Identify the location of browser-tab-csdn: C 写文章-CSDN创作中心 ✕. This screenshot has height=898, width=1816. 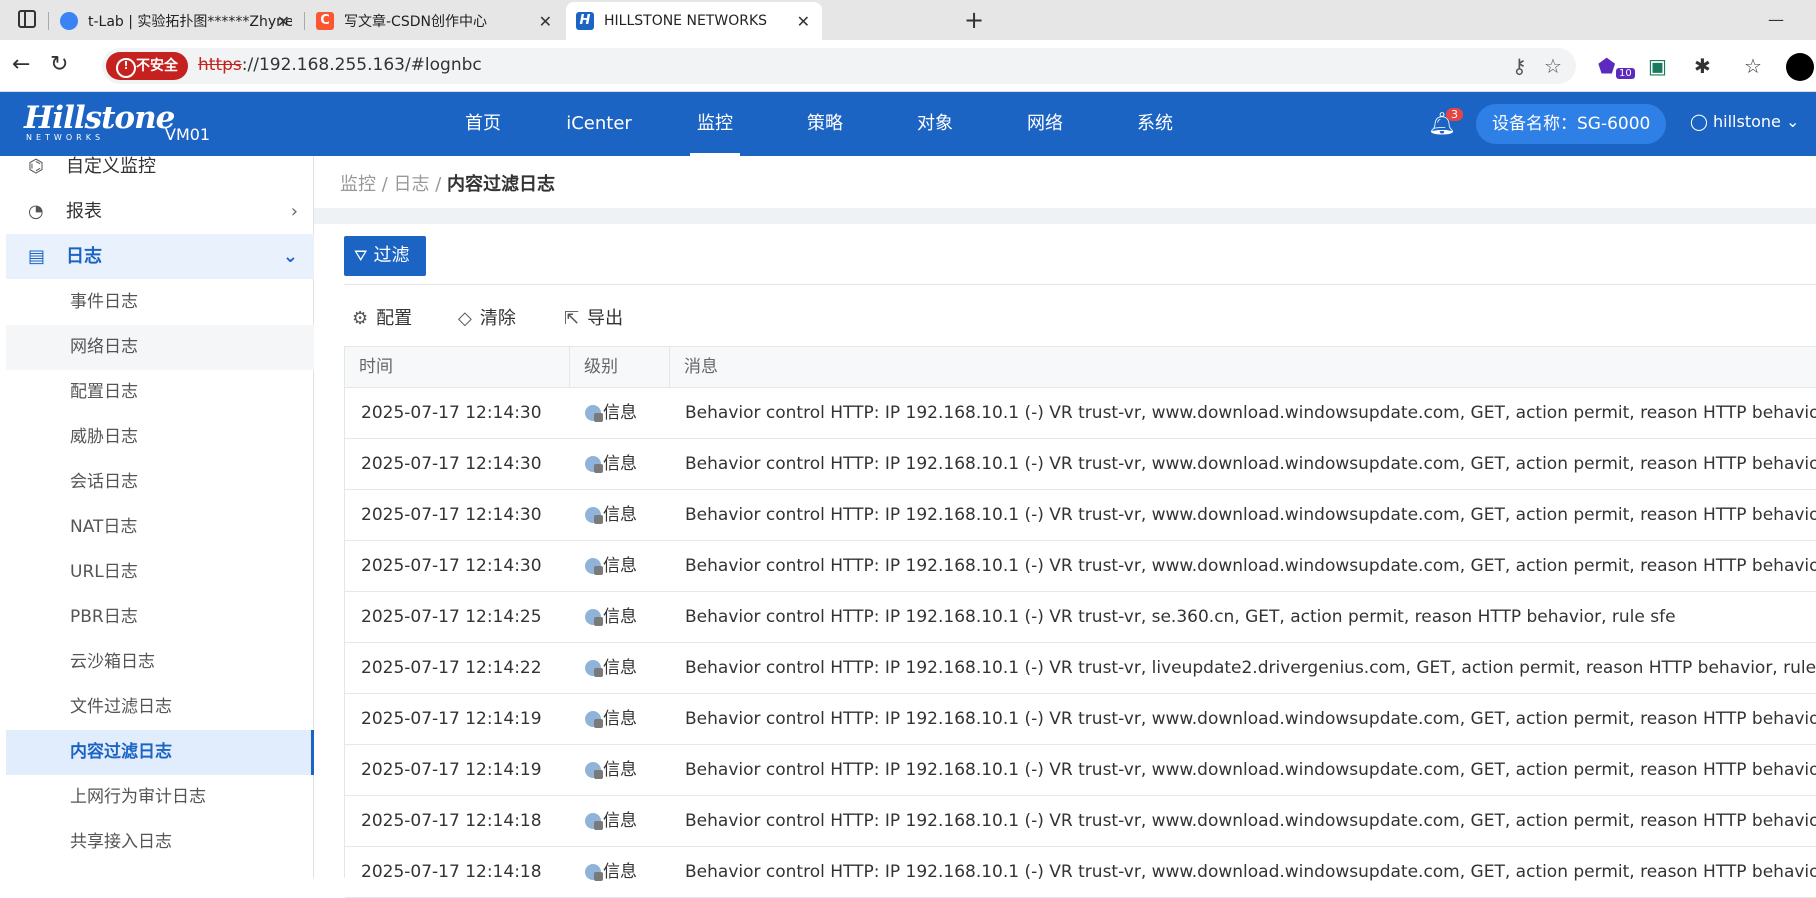
(435, 21).